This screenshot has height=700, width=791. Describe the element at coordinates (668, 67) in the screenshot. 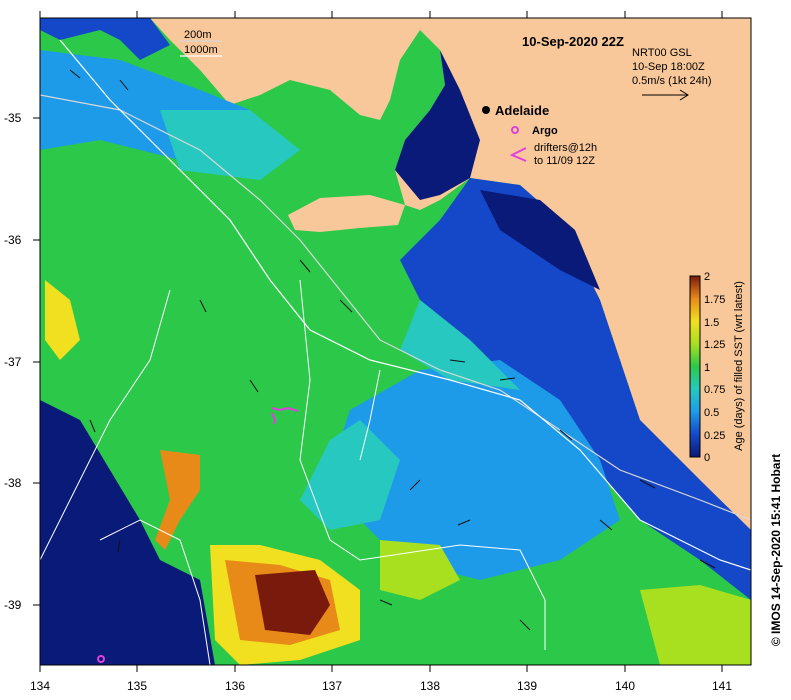

I see `current-time-label: 10-Sep 18:00Z` at that location.